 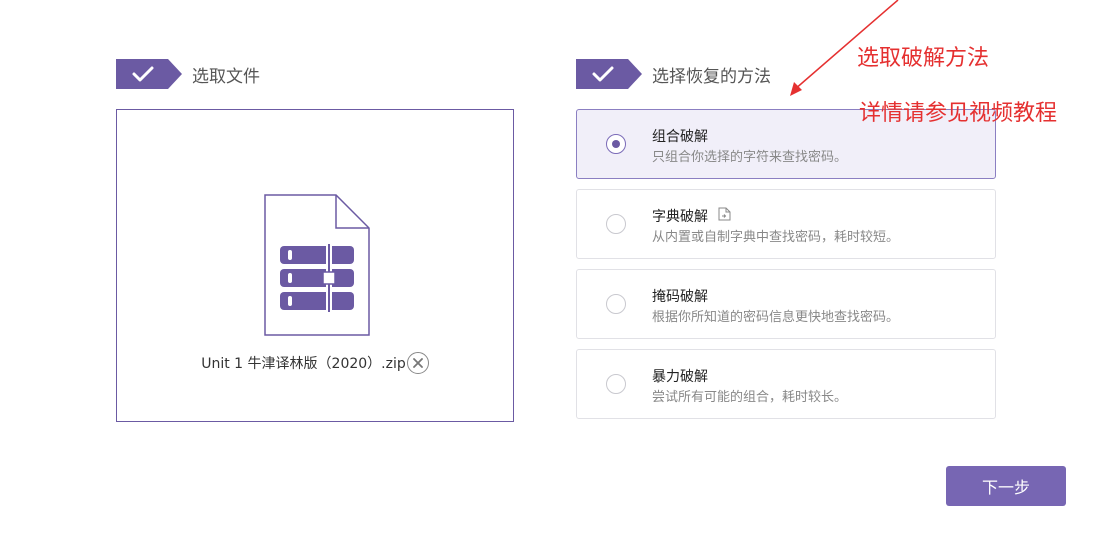 I want to click on method-name: 组合破解, so click(x=680, y=137).